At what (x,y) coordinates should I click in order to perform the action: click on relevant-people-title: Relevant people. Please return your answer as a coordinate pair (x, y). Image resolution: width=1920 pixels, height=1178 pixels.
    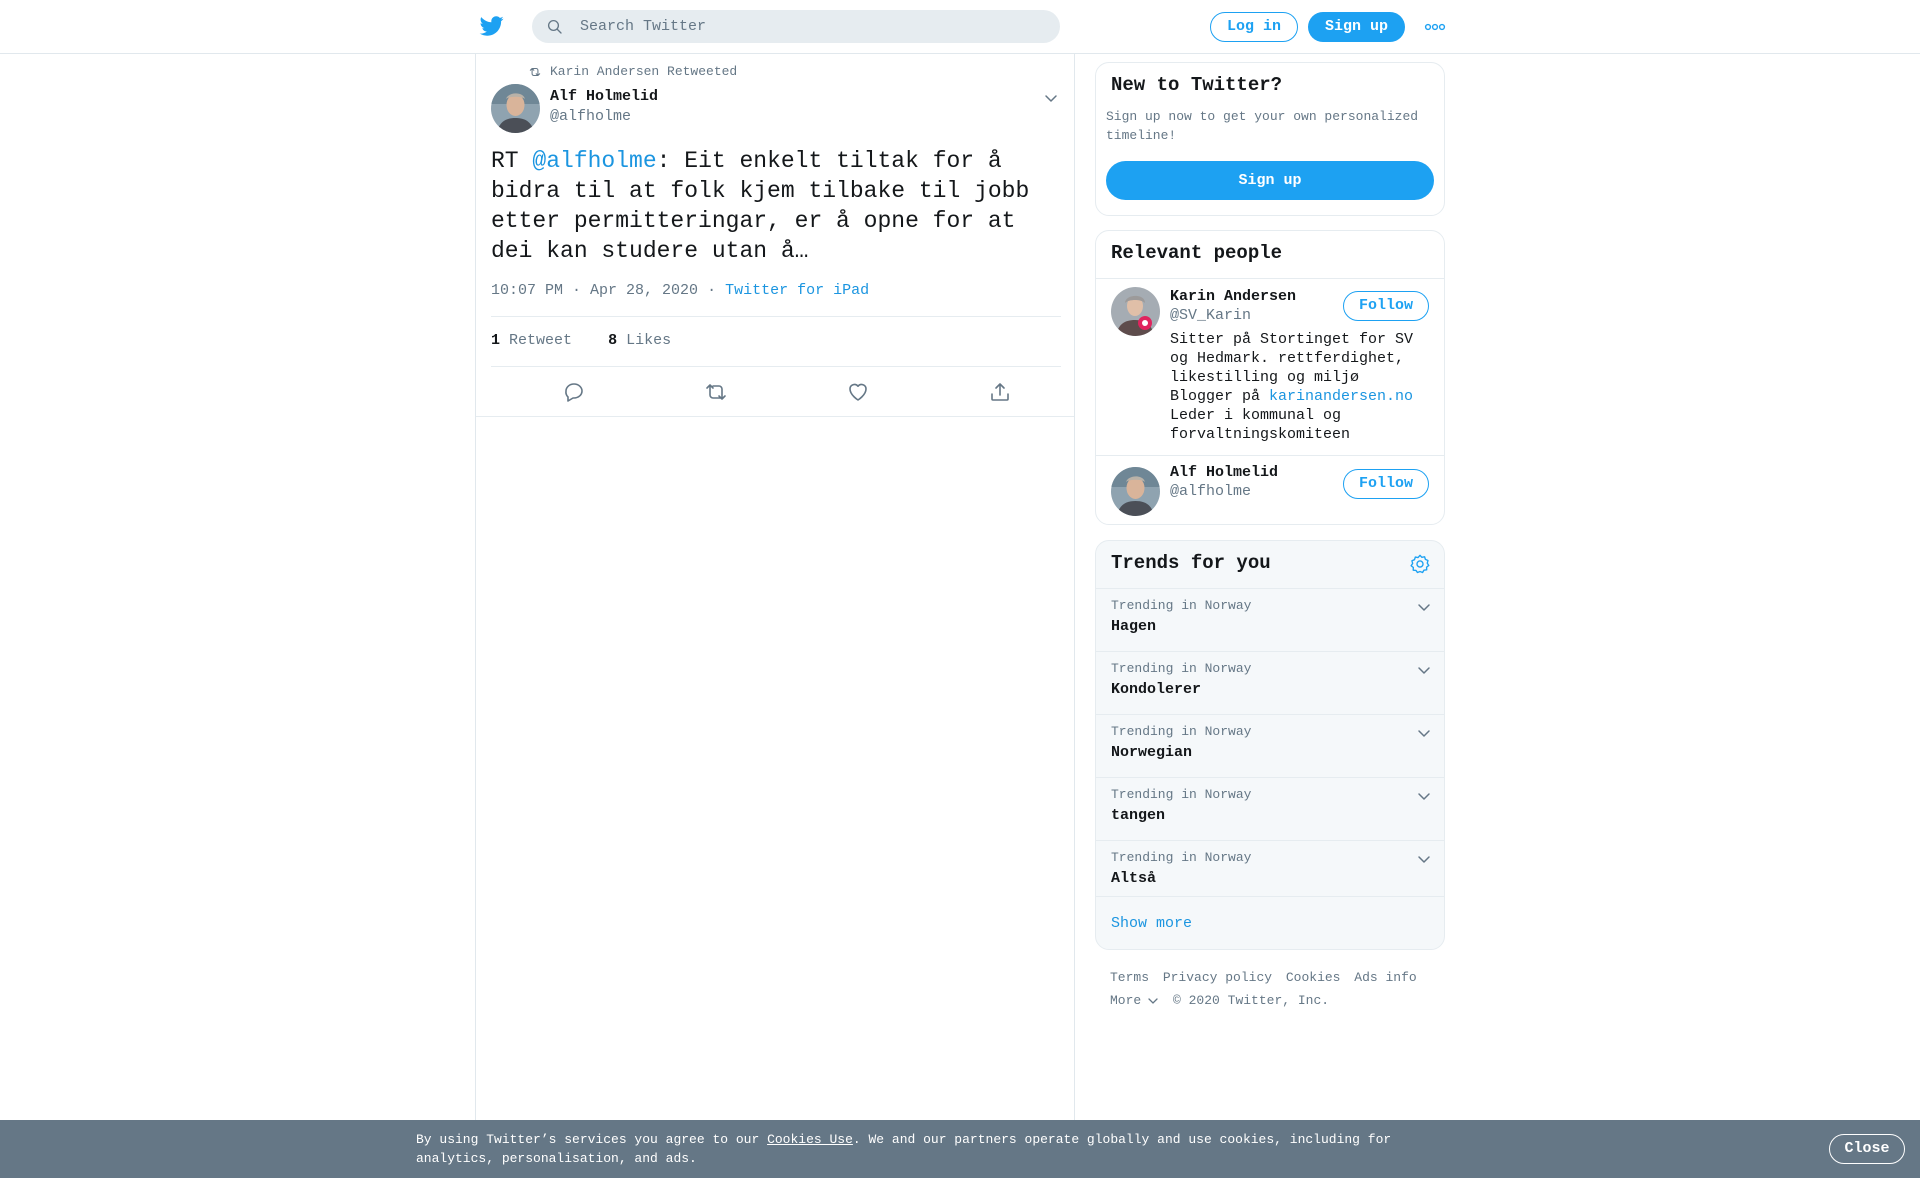
    Looking at the image, I should click on (1197, 253).